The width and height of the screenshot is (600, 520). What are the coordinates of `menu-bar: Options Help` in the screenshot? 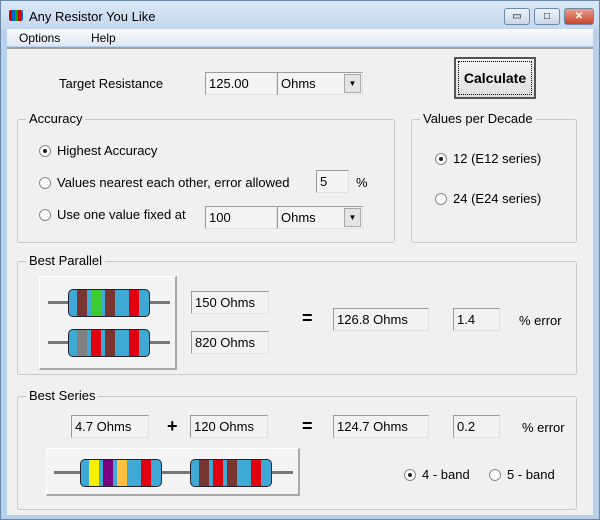 It's located at (300, 37).